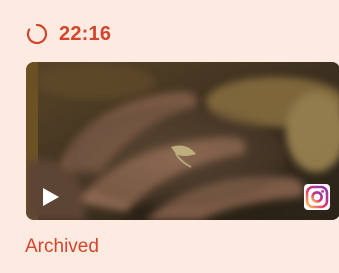 The image size is (339, 273). I want to click on loading-spinner-icon, so click(37, 34).